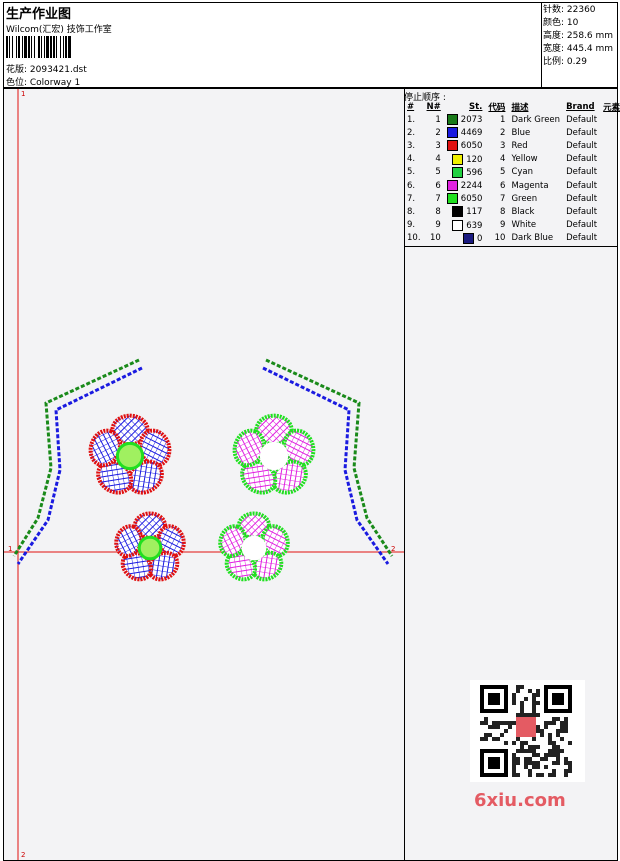 This screenshot has height=861, width=620. Describe the element at coordinates (580, 107) in the screenshot. I see `sequence-header: Brand` at that location.